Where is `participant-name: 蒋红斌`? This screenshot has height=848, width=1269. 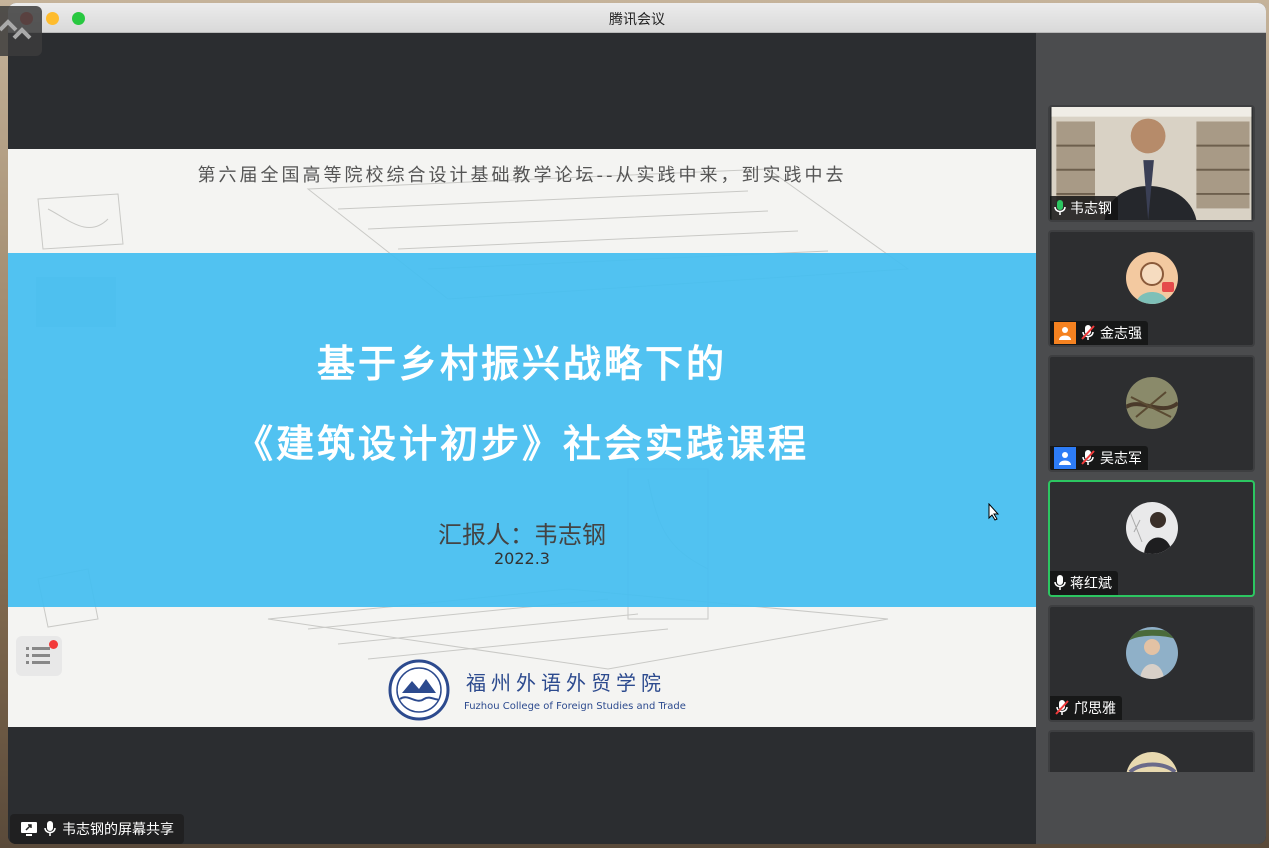
participant-name: 蒋红斌 is located at coordinates (1091, 584).